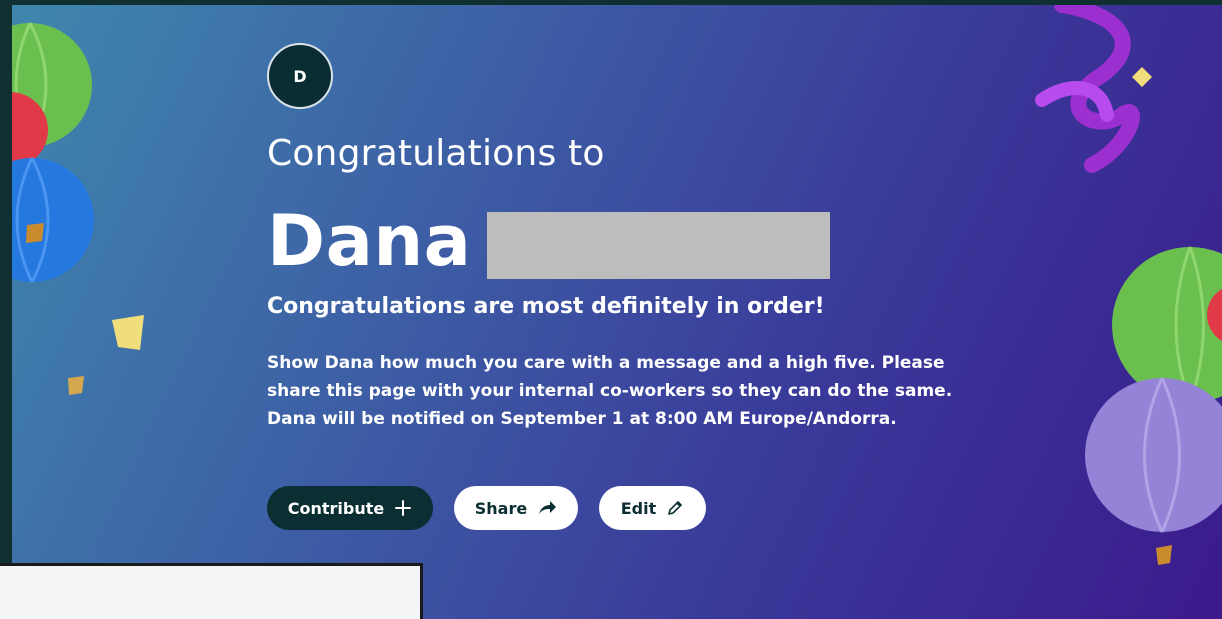 The image size is (1222, 619). I want to click on edit-button: Edit, so click(652, 508).